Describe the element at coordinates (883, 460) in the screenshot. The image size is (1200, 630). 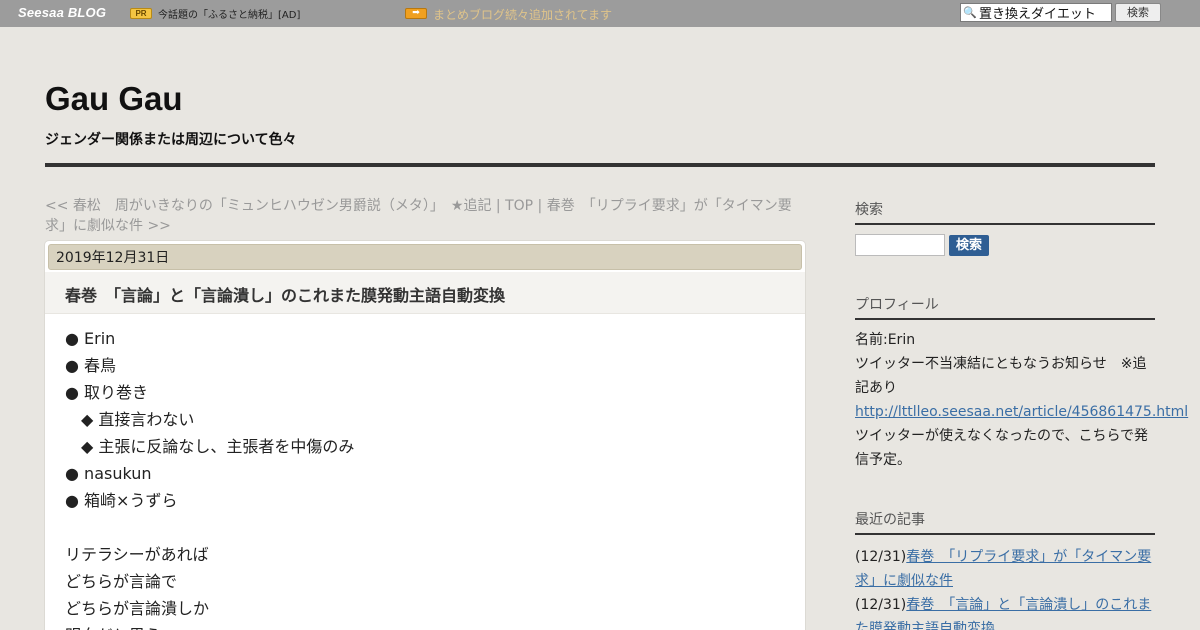
I see `profile-after: 信予定。` at that location.